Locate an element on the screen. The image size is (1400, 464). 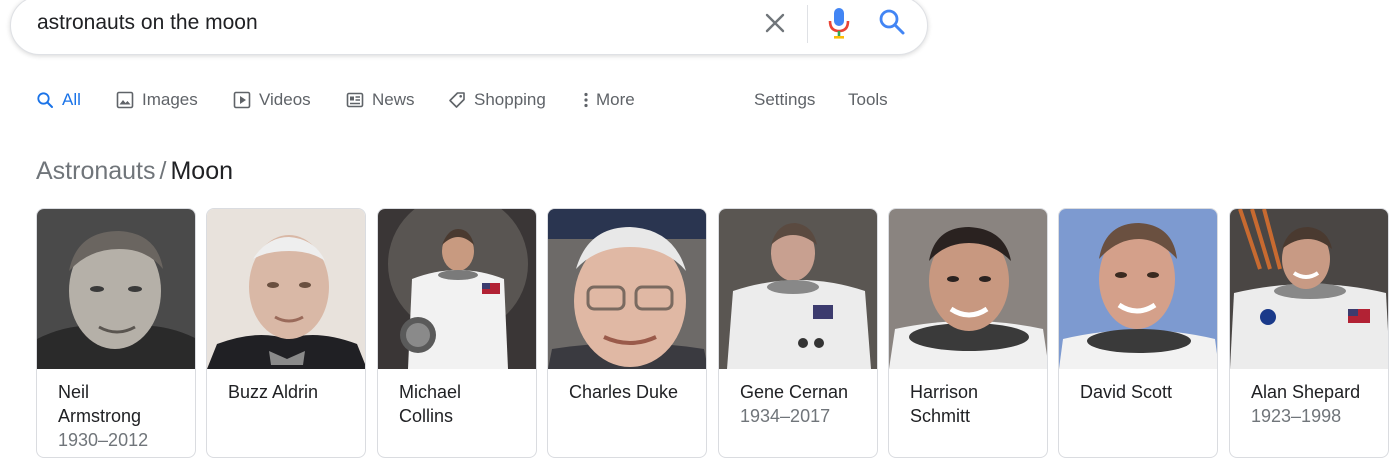
more-vertical-icon is located at coordinates (586, 100).